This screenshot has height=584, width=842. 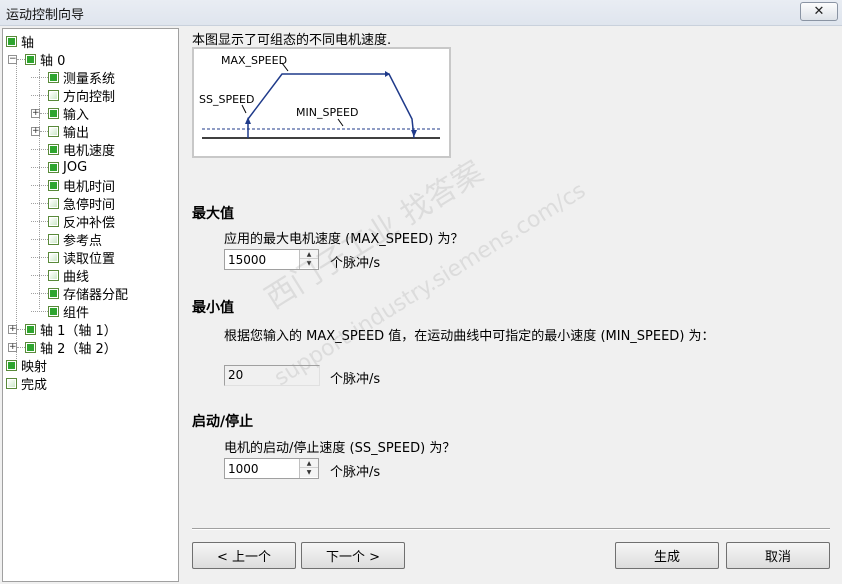 What do you see at coordinates (778, 555) in the screenshot?
I see `cancel-button: 取消` at bounding box center [778, 555].